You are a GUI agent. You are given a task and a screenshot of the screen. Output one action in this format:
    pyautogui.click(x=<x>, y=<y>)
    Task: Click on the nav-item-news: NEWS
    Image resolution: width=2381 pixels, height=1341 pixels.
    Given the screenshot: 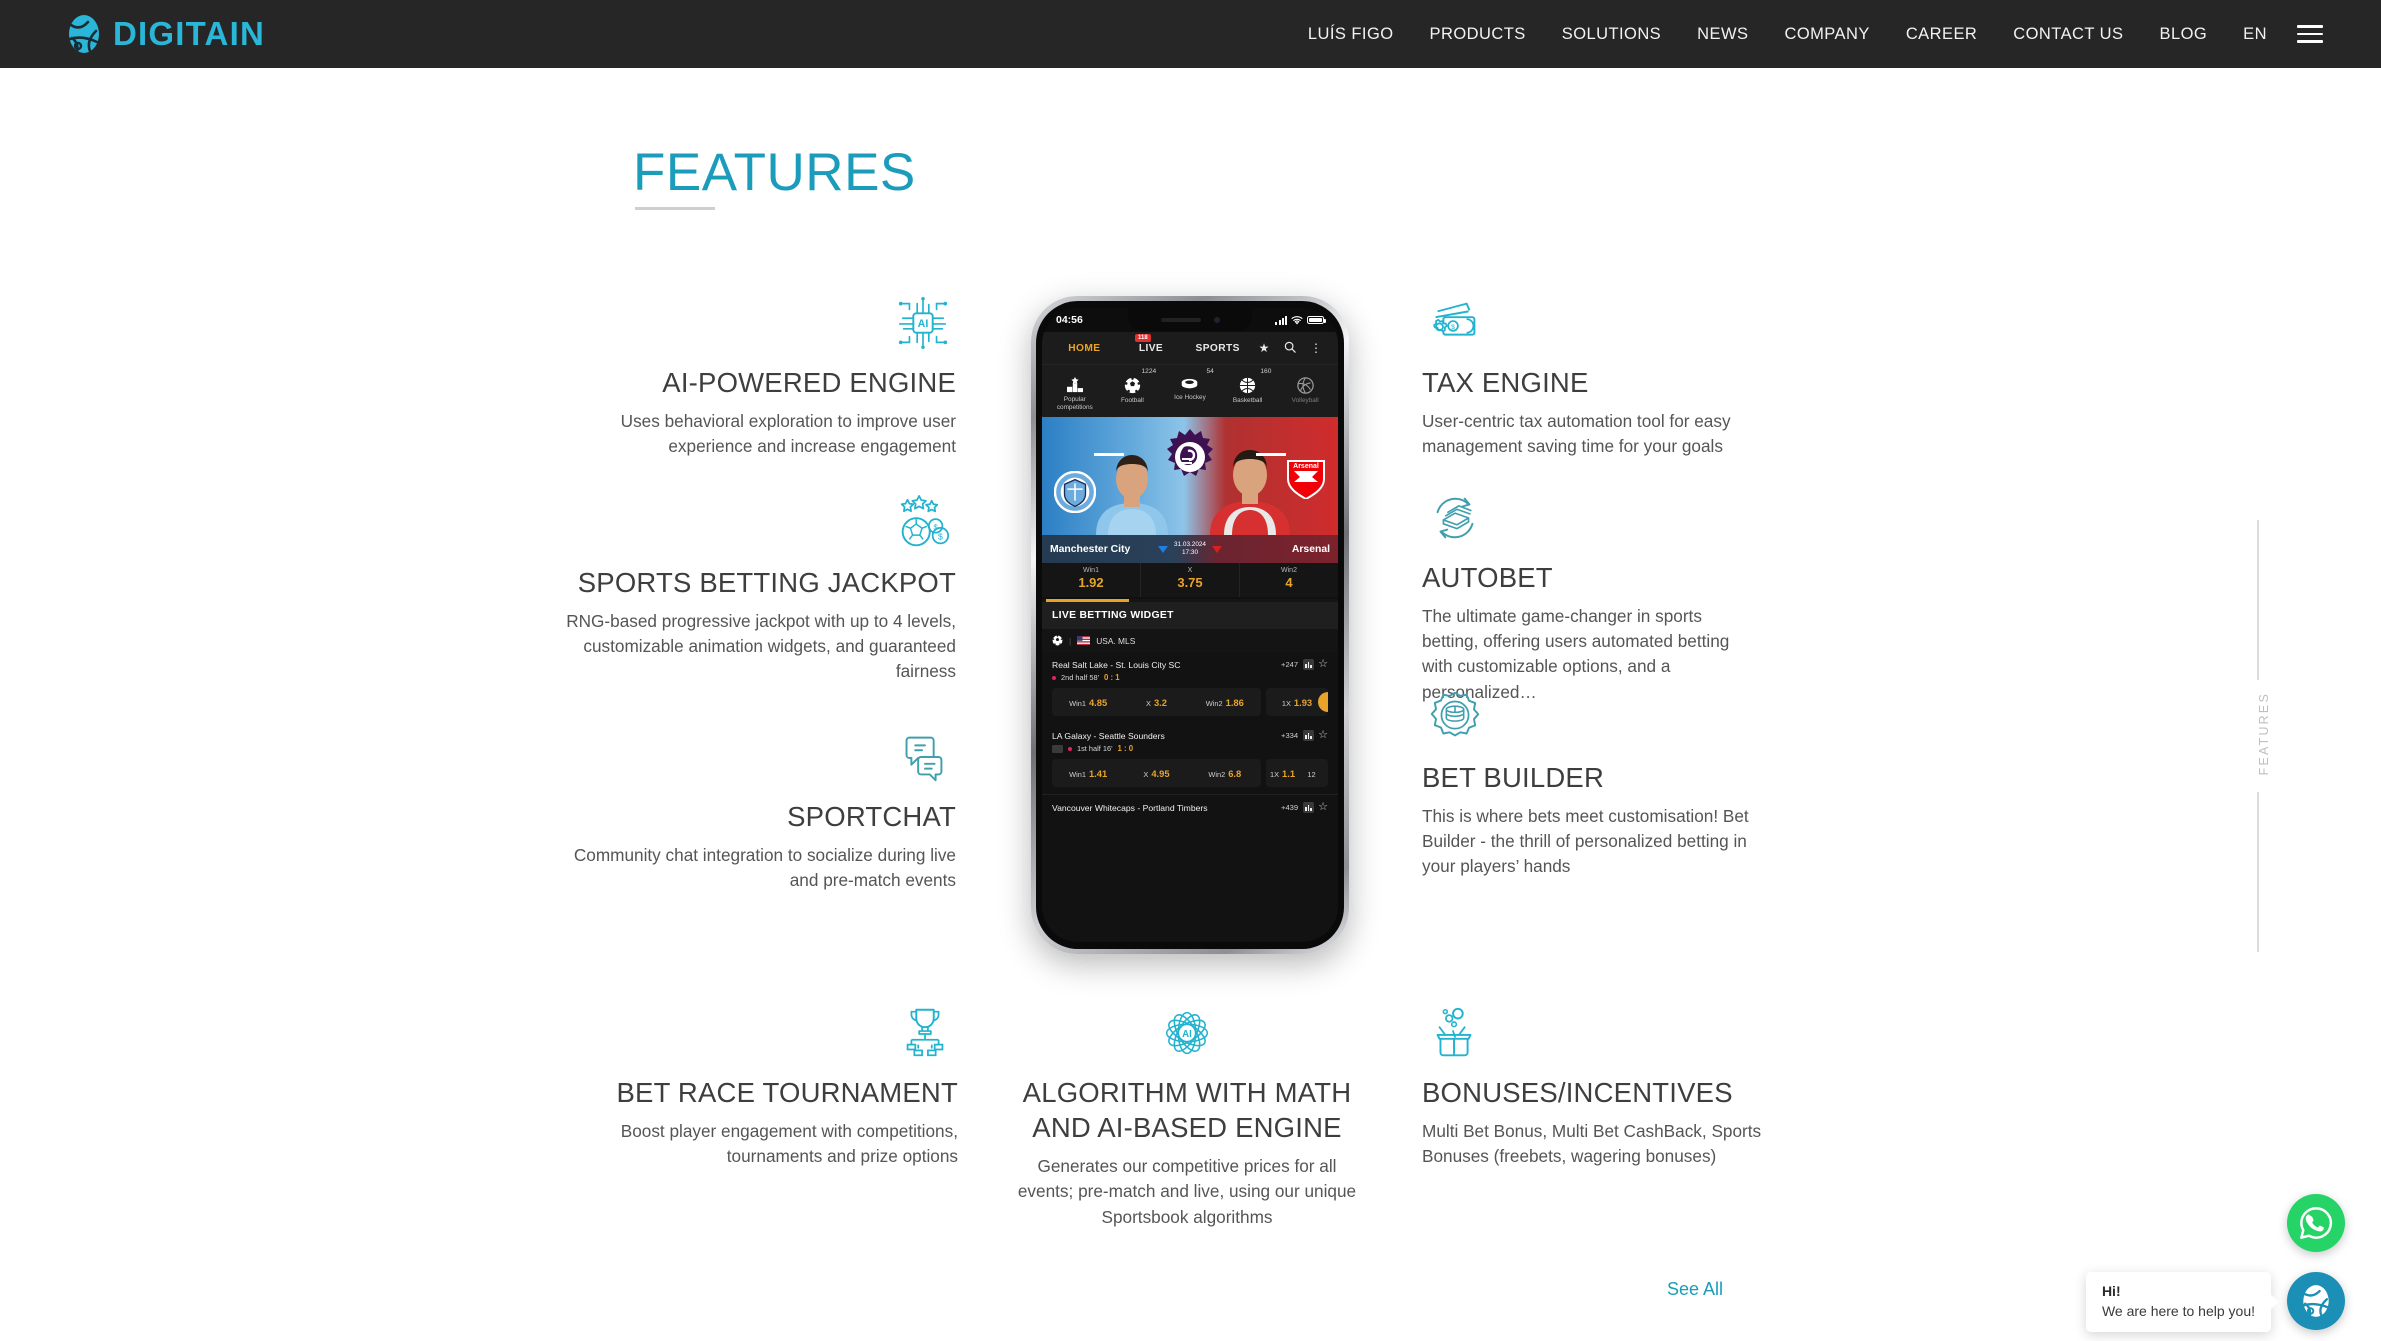 What is the action you would take?
    pyautogui.click(x=1722, y=34)
    